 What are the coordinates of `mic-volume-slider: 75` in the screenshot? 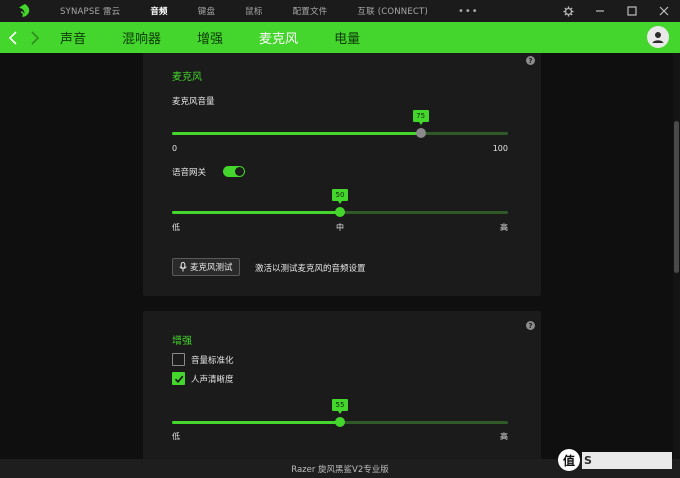 It's located at (340, 125).